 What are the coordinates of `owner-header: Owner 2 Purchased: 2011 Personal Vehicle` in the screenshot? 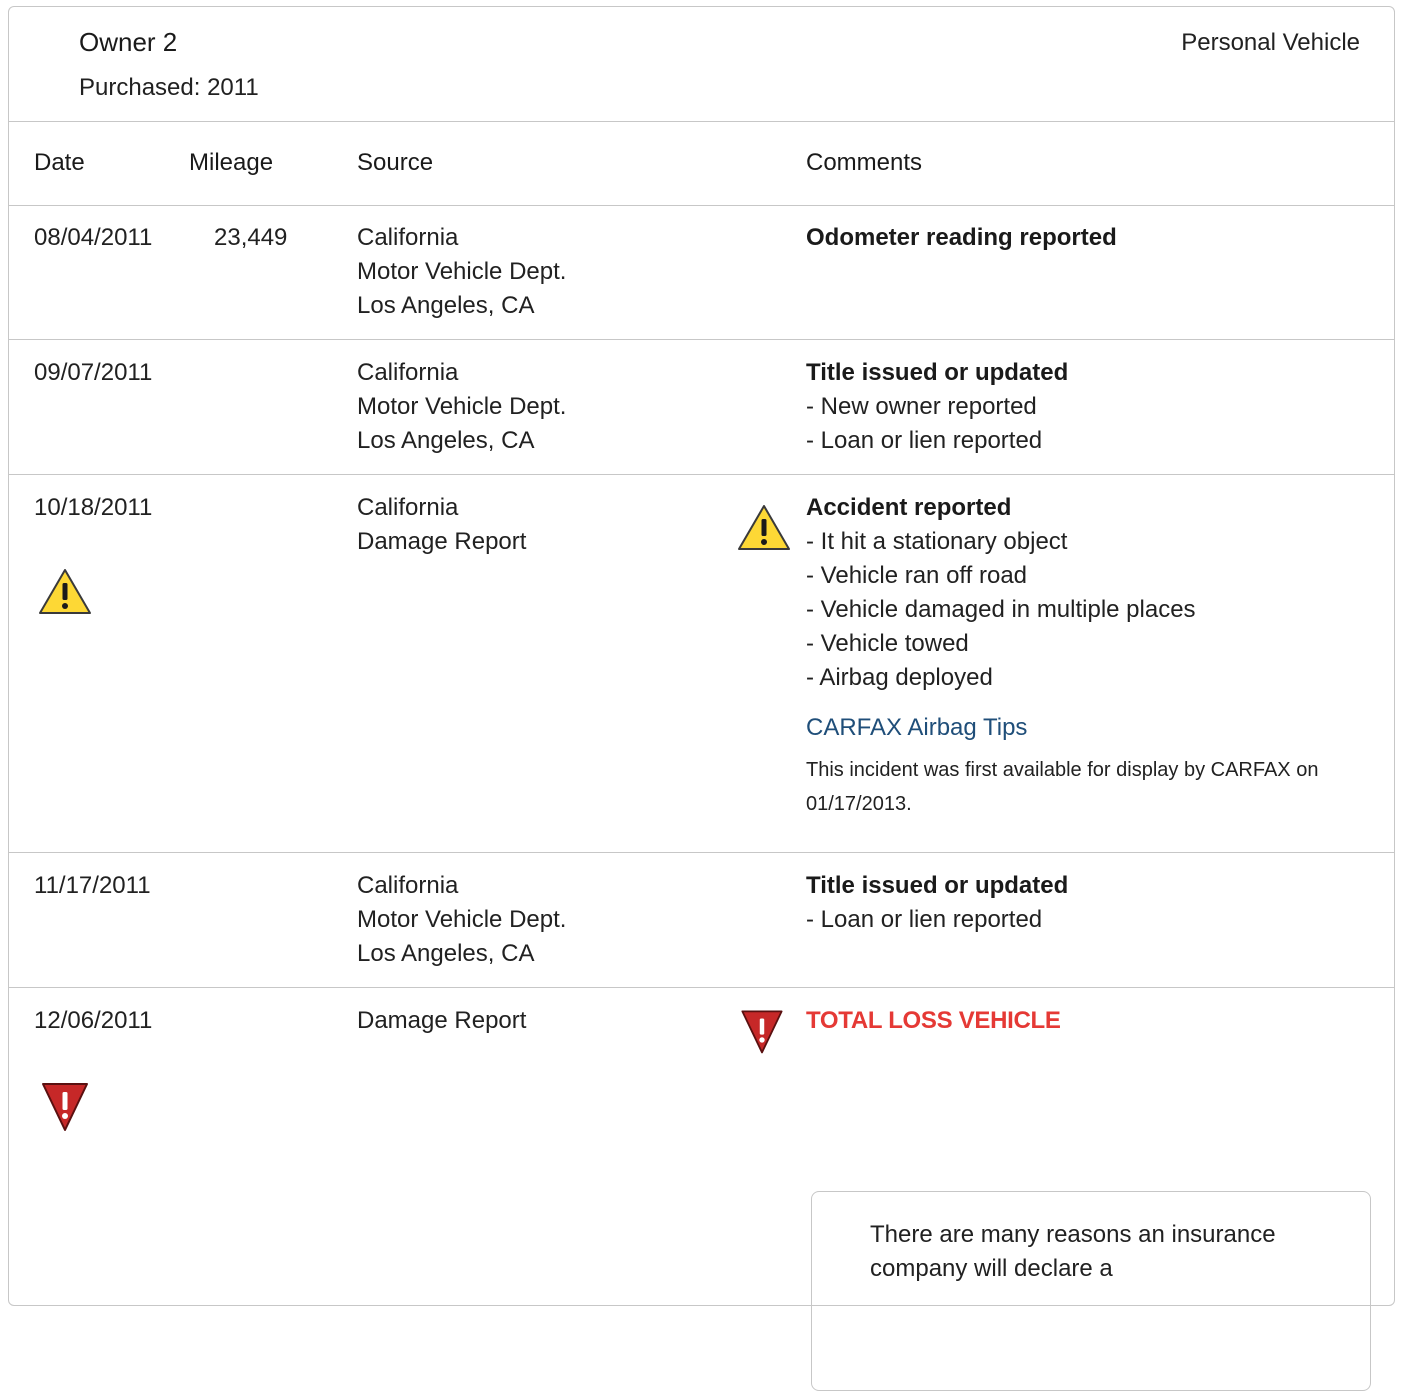 It's located at (701, 64).